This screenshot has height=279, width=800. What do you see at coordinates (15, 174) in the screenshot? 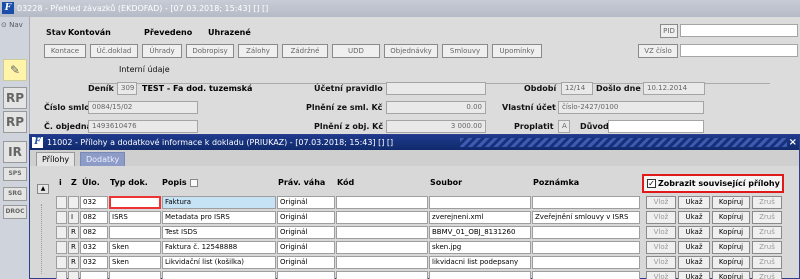
I see `sps-tool-button: SPS` at bounding box center [15, 174].